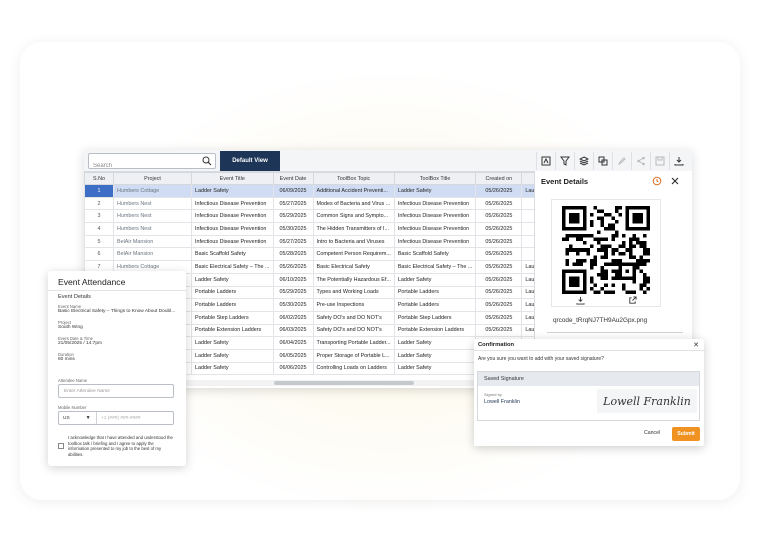 This screenshot has height=541, width=760. I want to click on column-header: Event Date, so click(293, 178).